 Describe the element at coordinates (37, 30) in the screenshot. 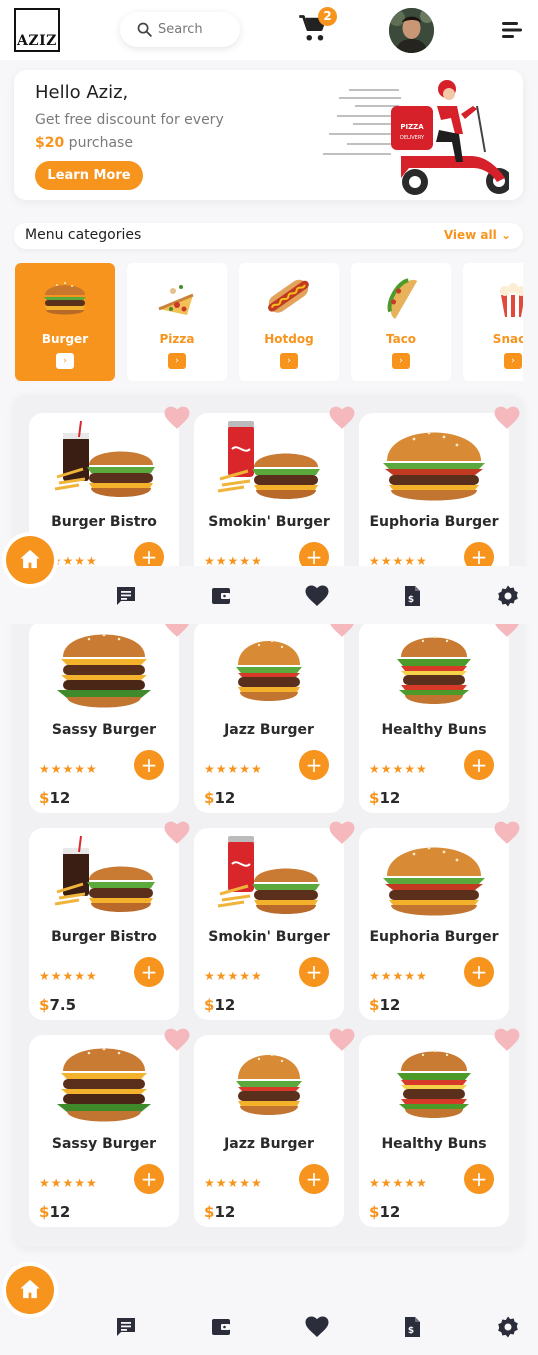

I see `brand-logo: AZIZ` at that location.